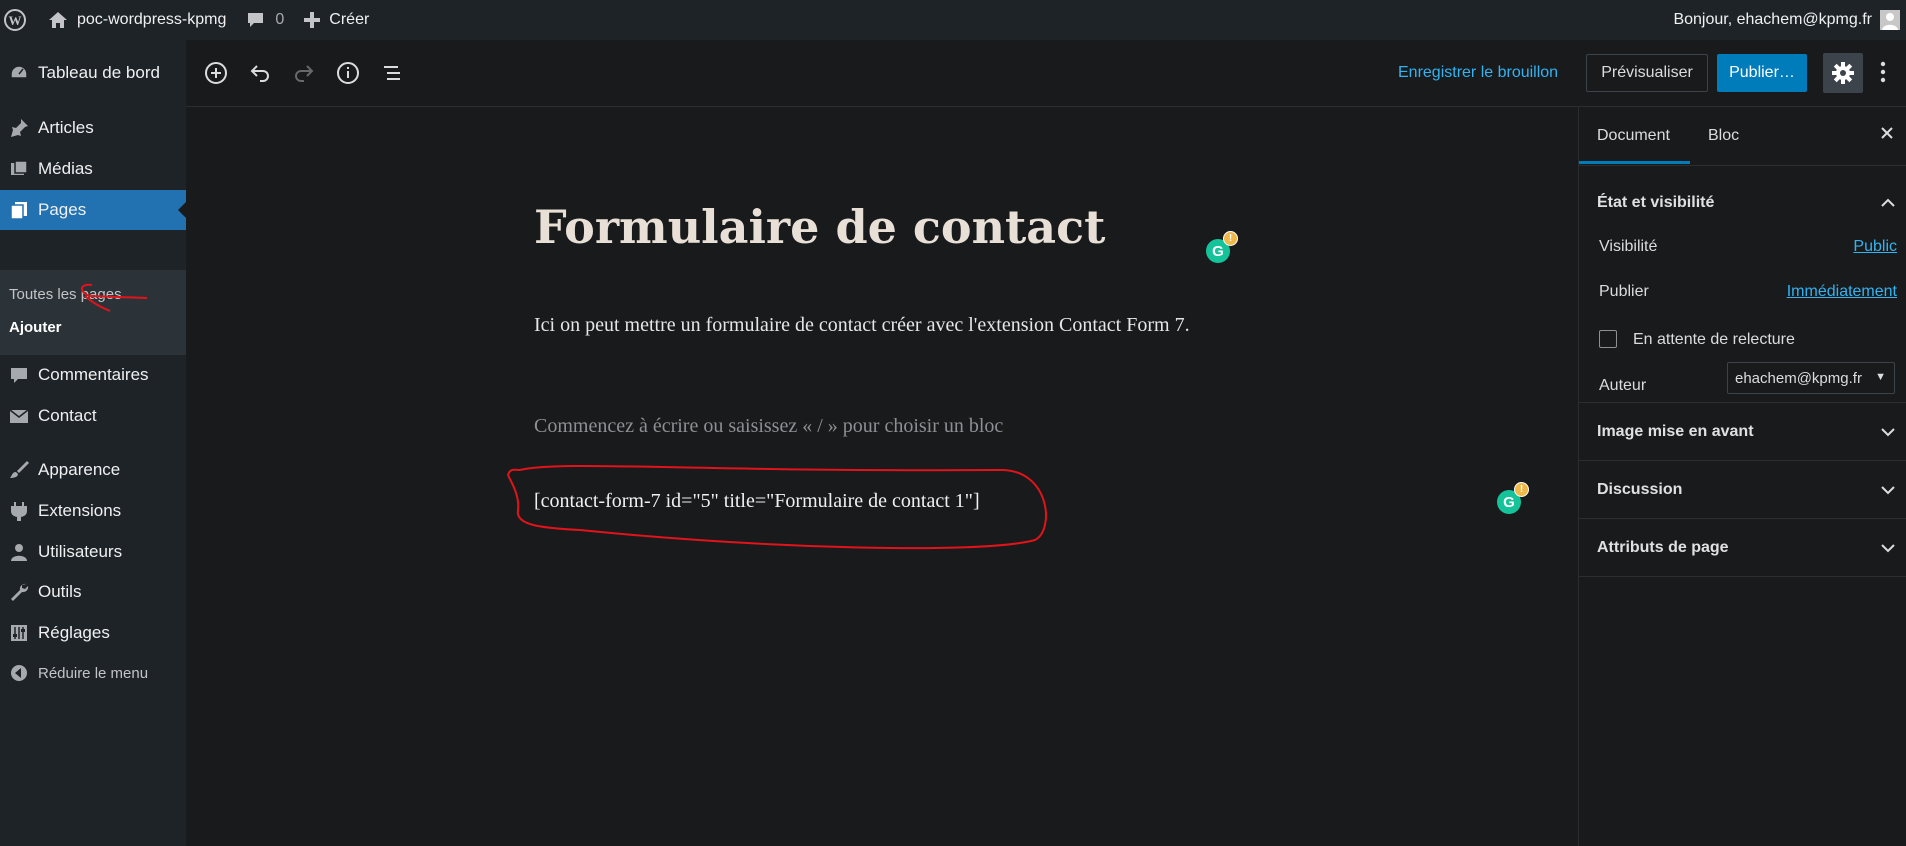 The width and height of the screenshot is (1906, 846). I want to click on svg-text: W, so click(15, 20).